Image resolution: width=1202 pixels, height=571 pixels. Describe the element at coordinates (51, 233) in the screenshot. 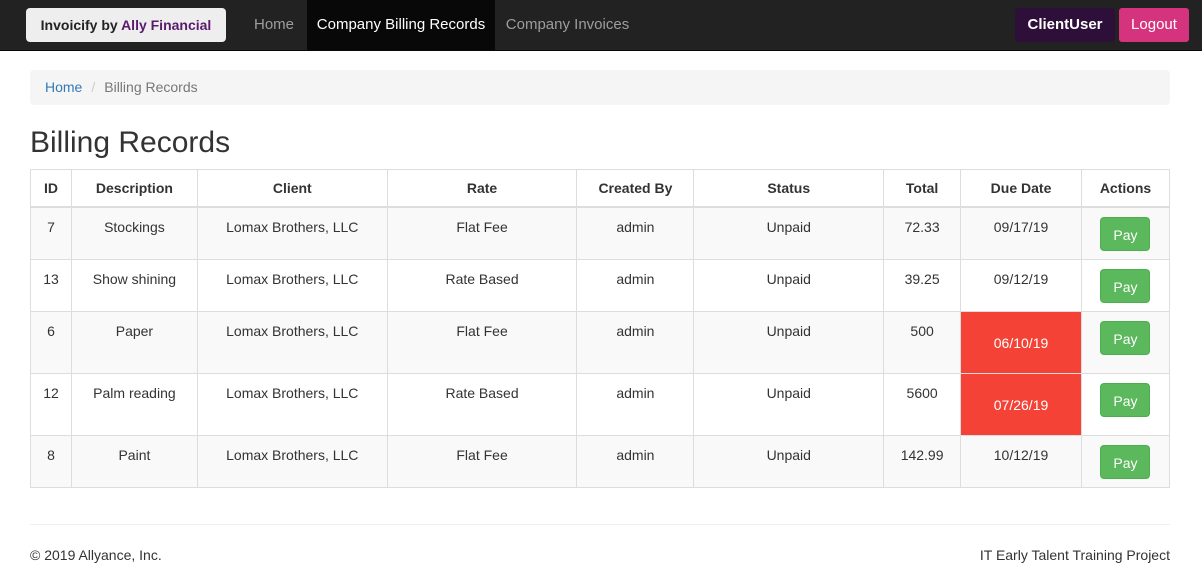

I see `cell-id: 7` at that location.